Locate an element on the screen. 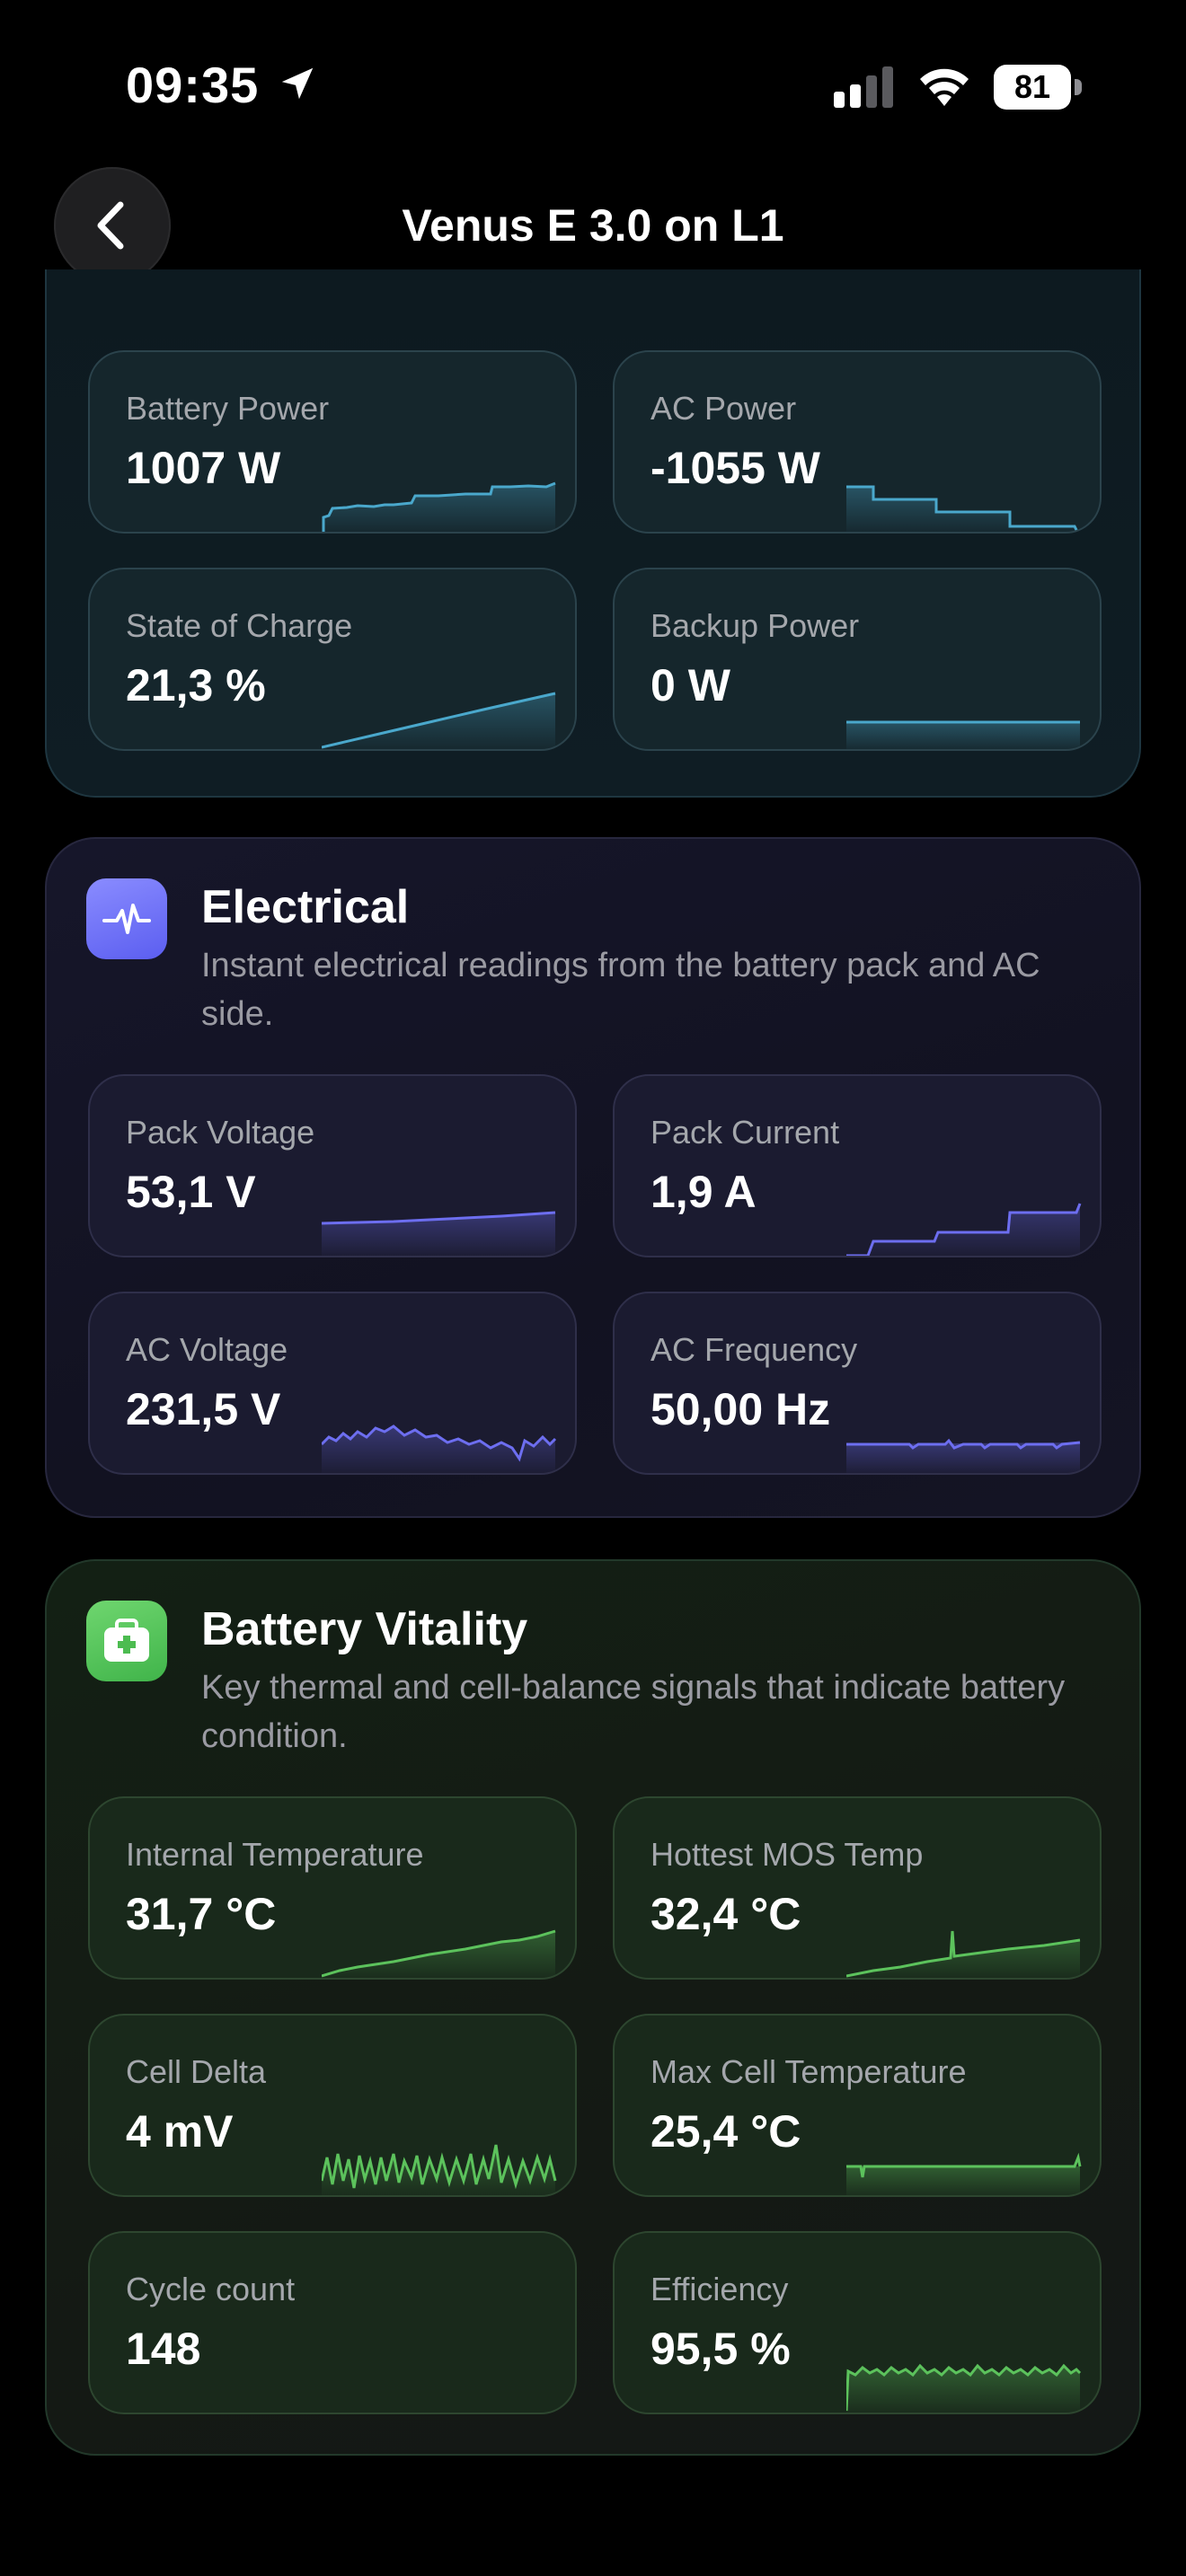  metric-value: 32,4 °C is located at coordinates (726, 1914).